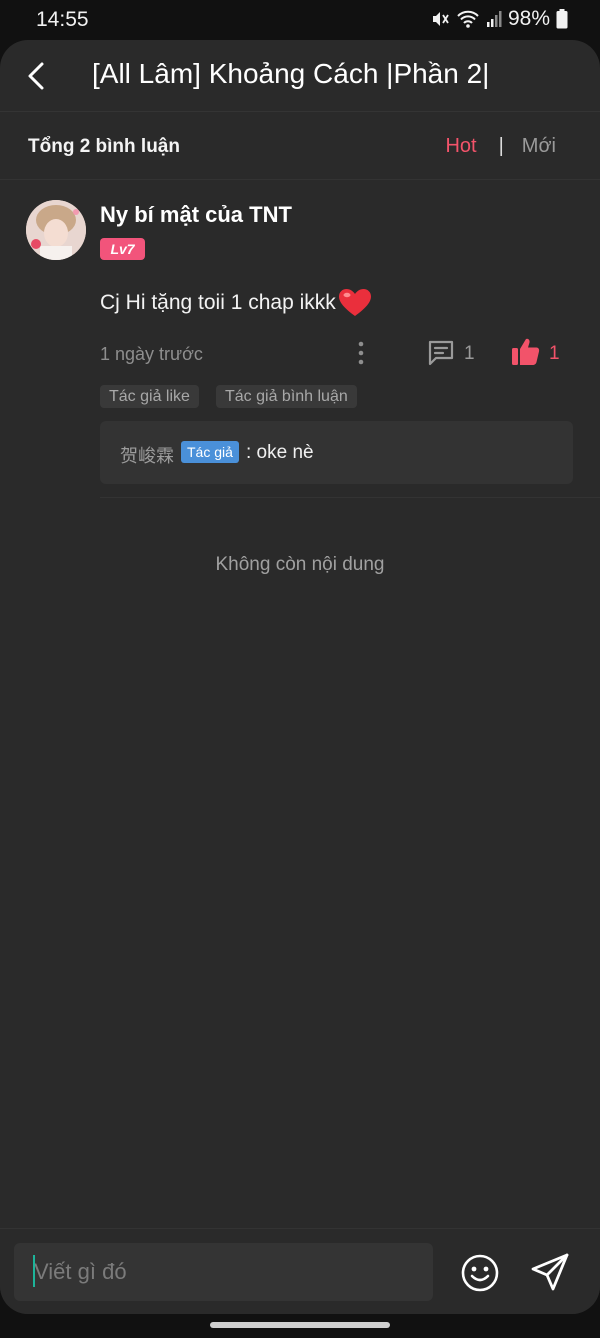  Describe the element at coordinates (550, 1272) in the screenshot. I see `send-icon` at that location.